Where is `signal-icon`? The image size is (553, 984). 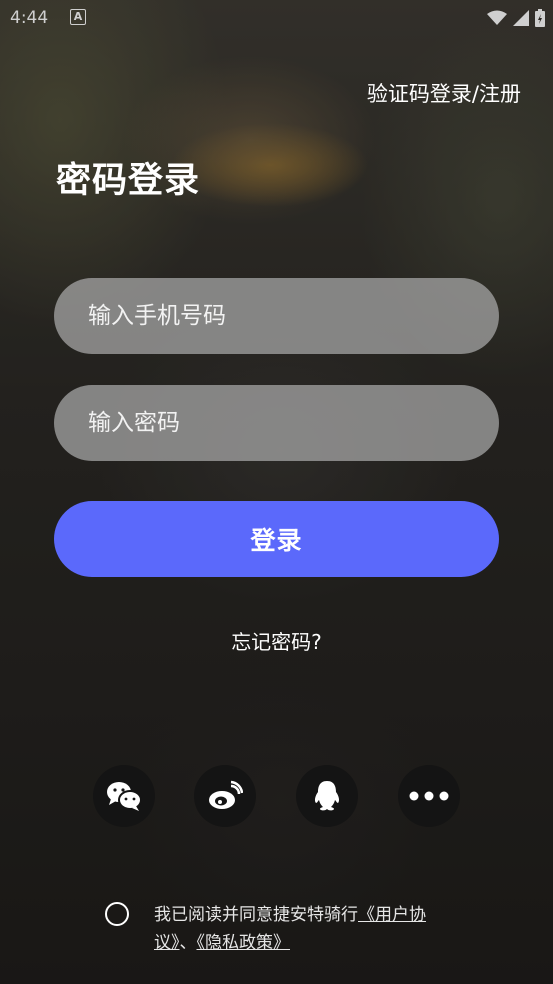 signal-icon is located at coordinates (521, 18).